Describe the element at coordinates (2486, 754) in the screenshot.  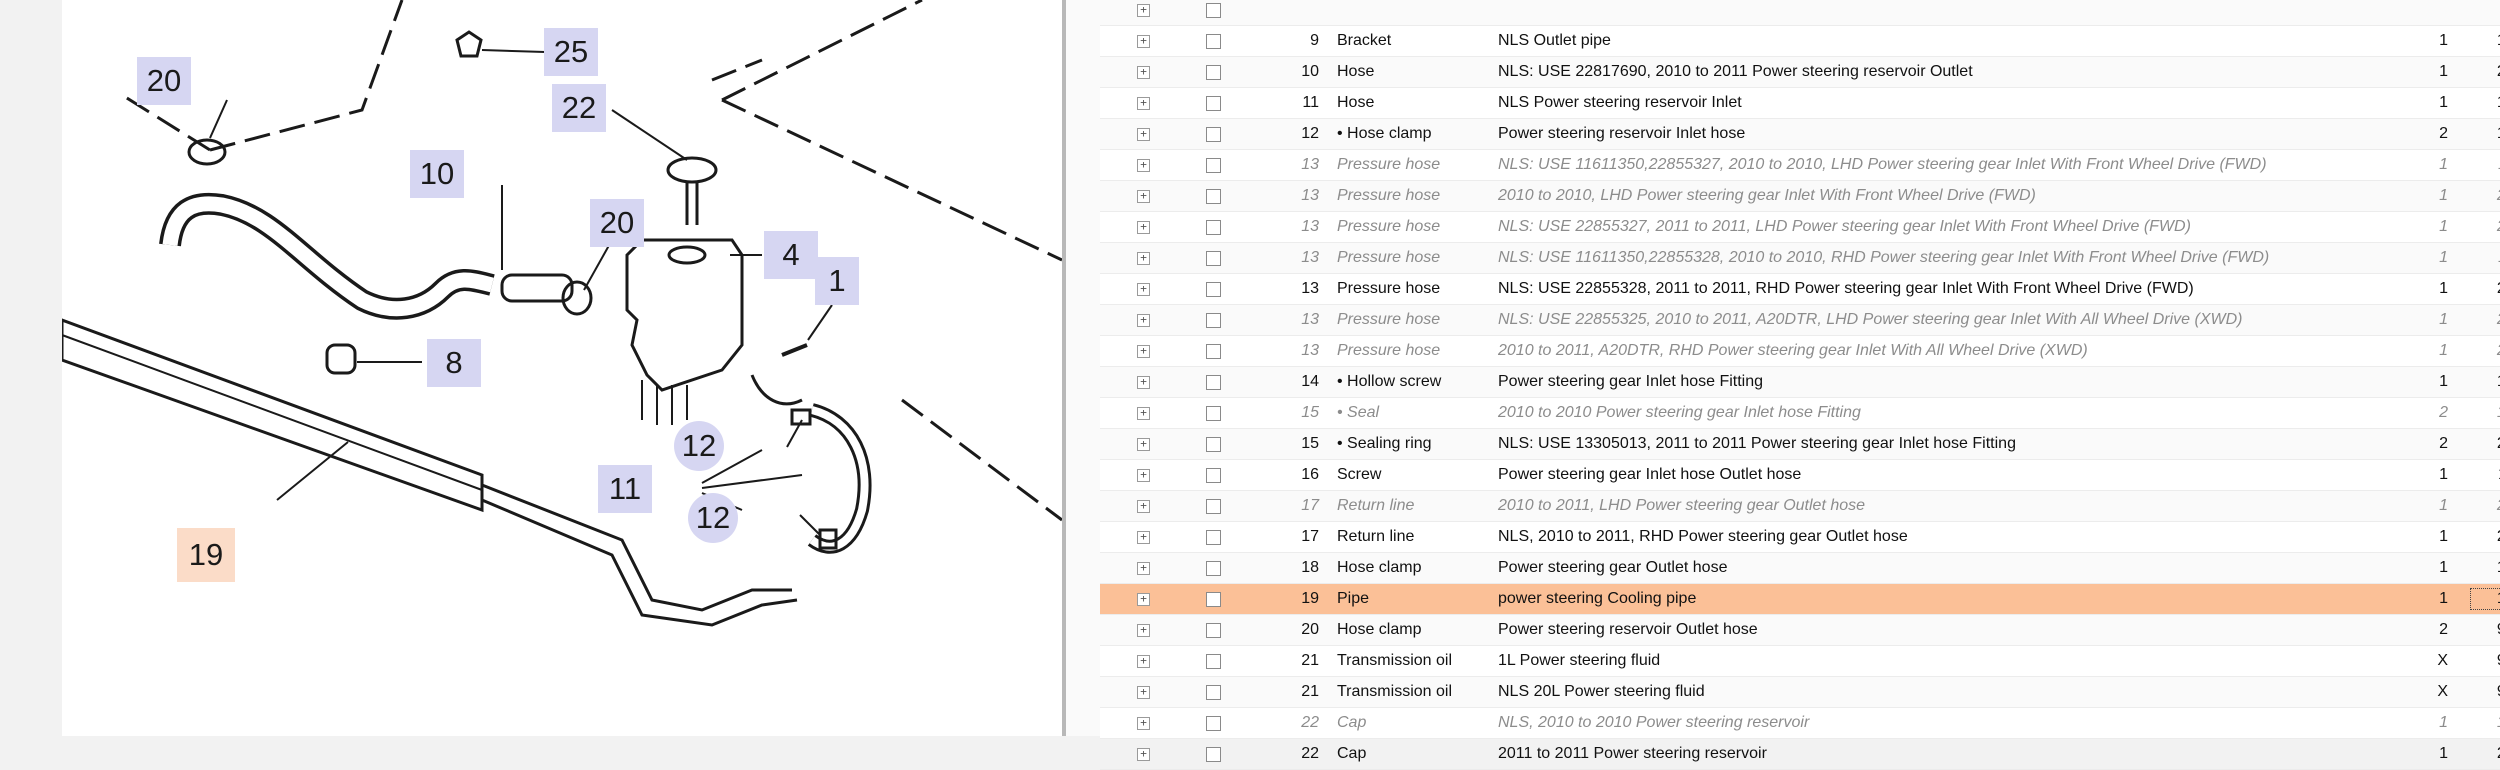
I see `cell-part-number: 22755965` at that location.